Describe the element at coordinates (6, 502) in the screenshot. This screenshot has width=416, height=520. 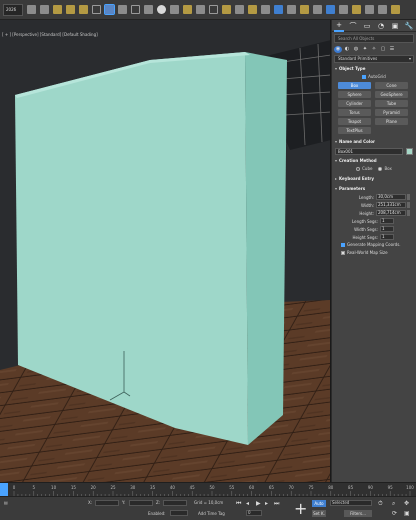
I see `maxscript-listener-icon: ▤` at that location.